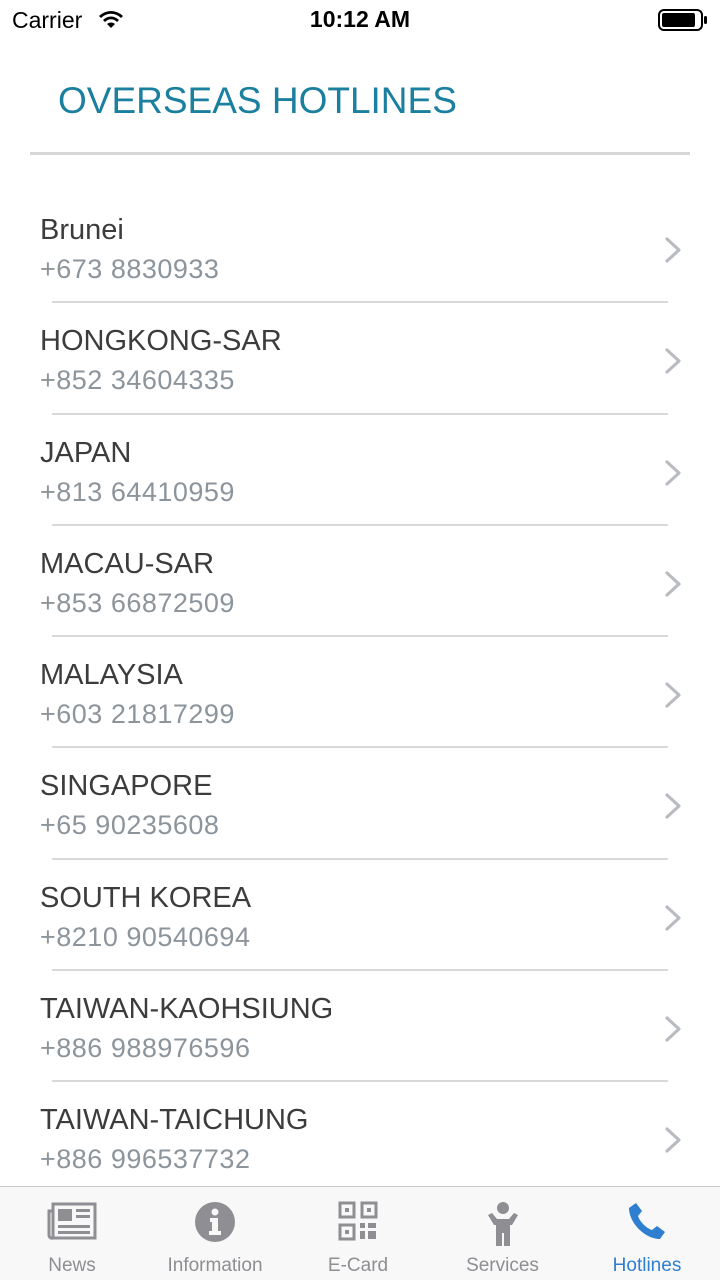 The height and width of the screenshot is (1281, 720). I want to click on tab-news: News, so click(72, 1234).